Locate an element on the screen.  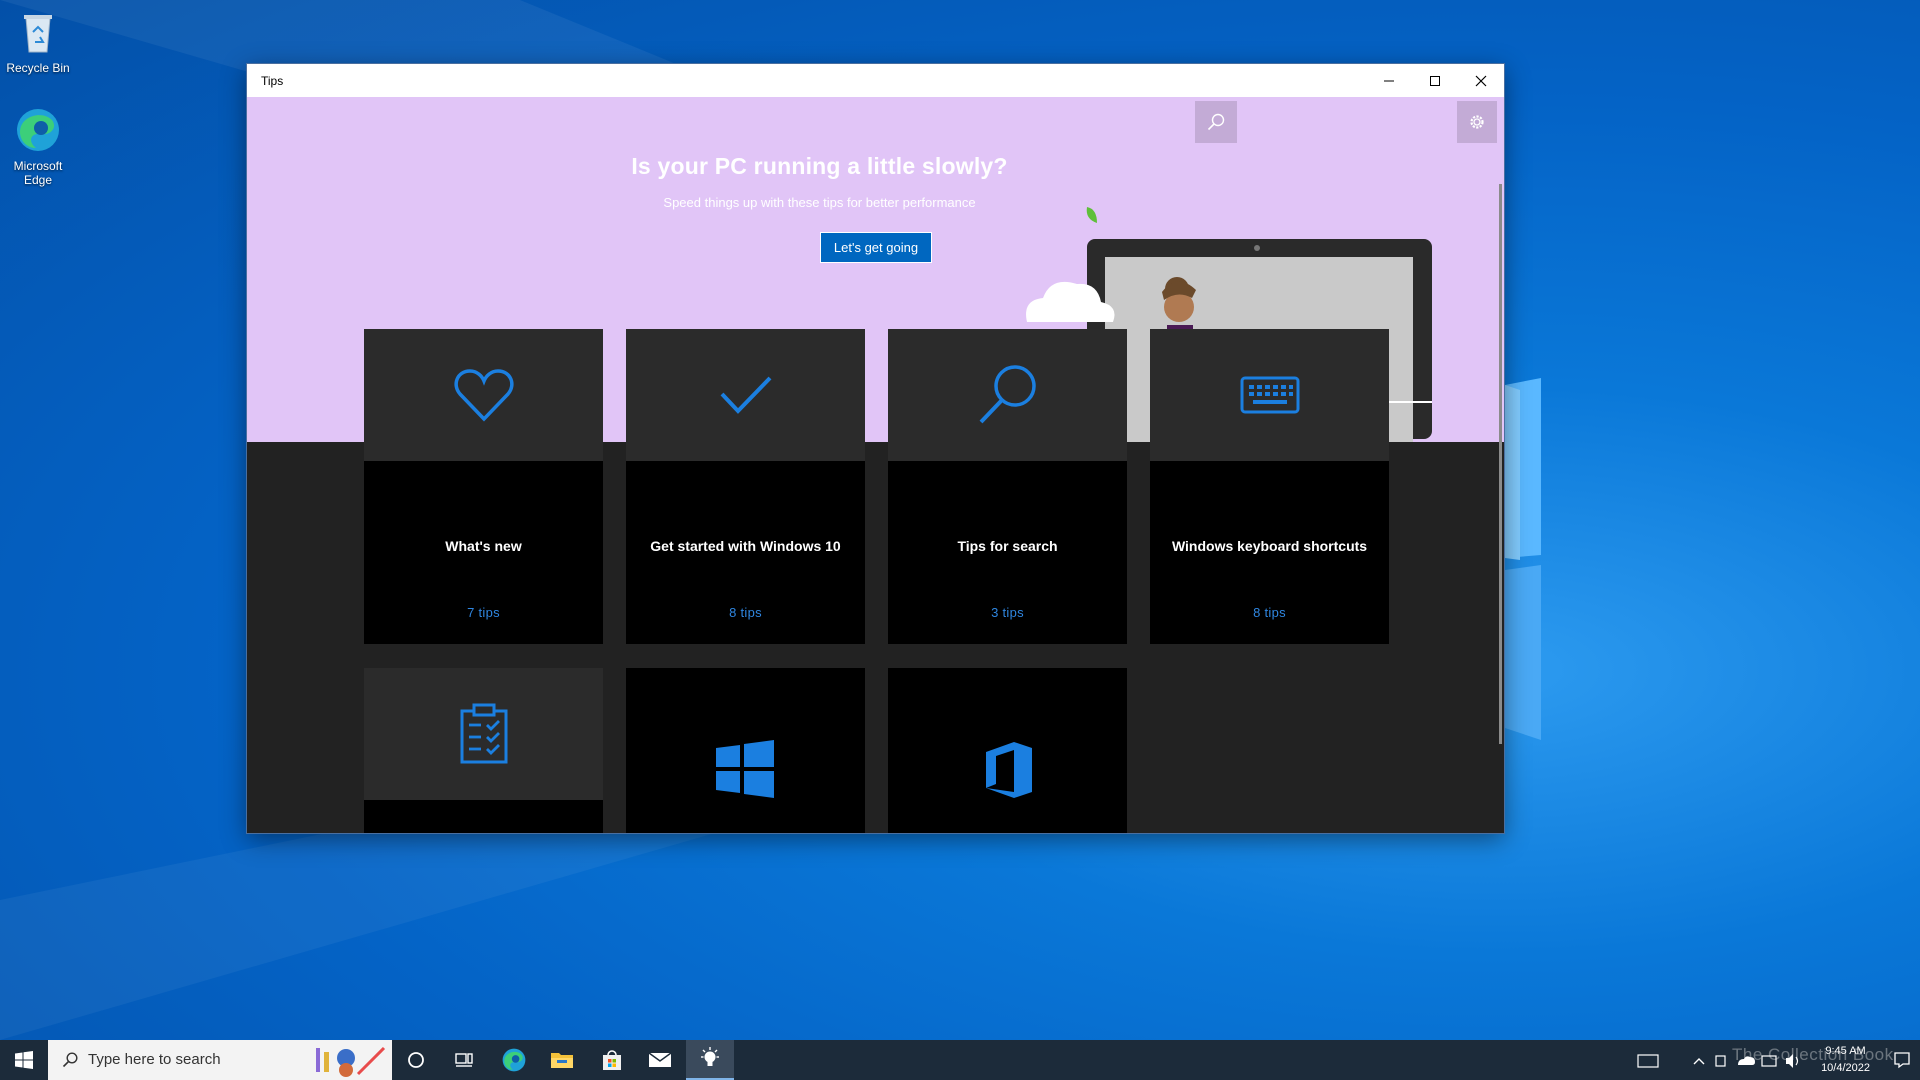
recycle-bin-icon is located at coordinates (38, 34).